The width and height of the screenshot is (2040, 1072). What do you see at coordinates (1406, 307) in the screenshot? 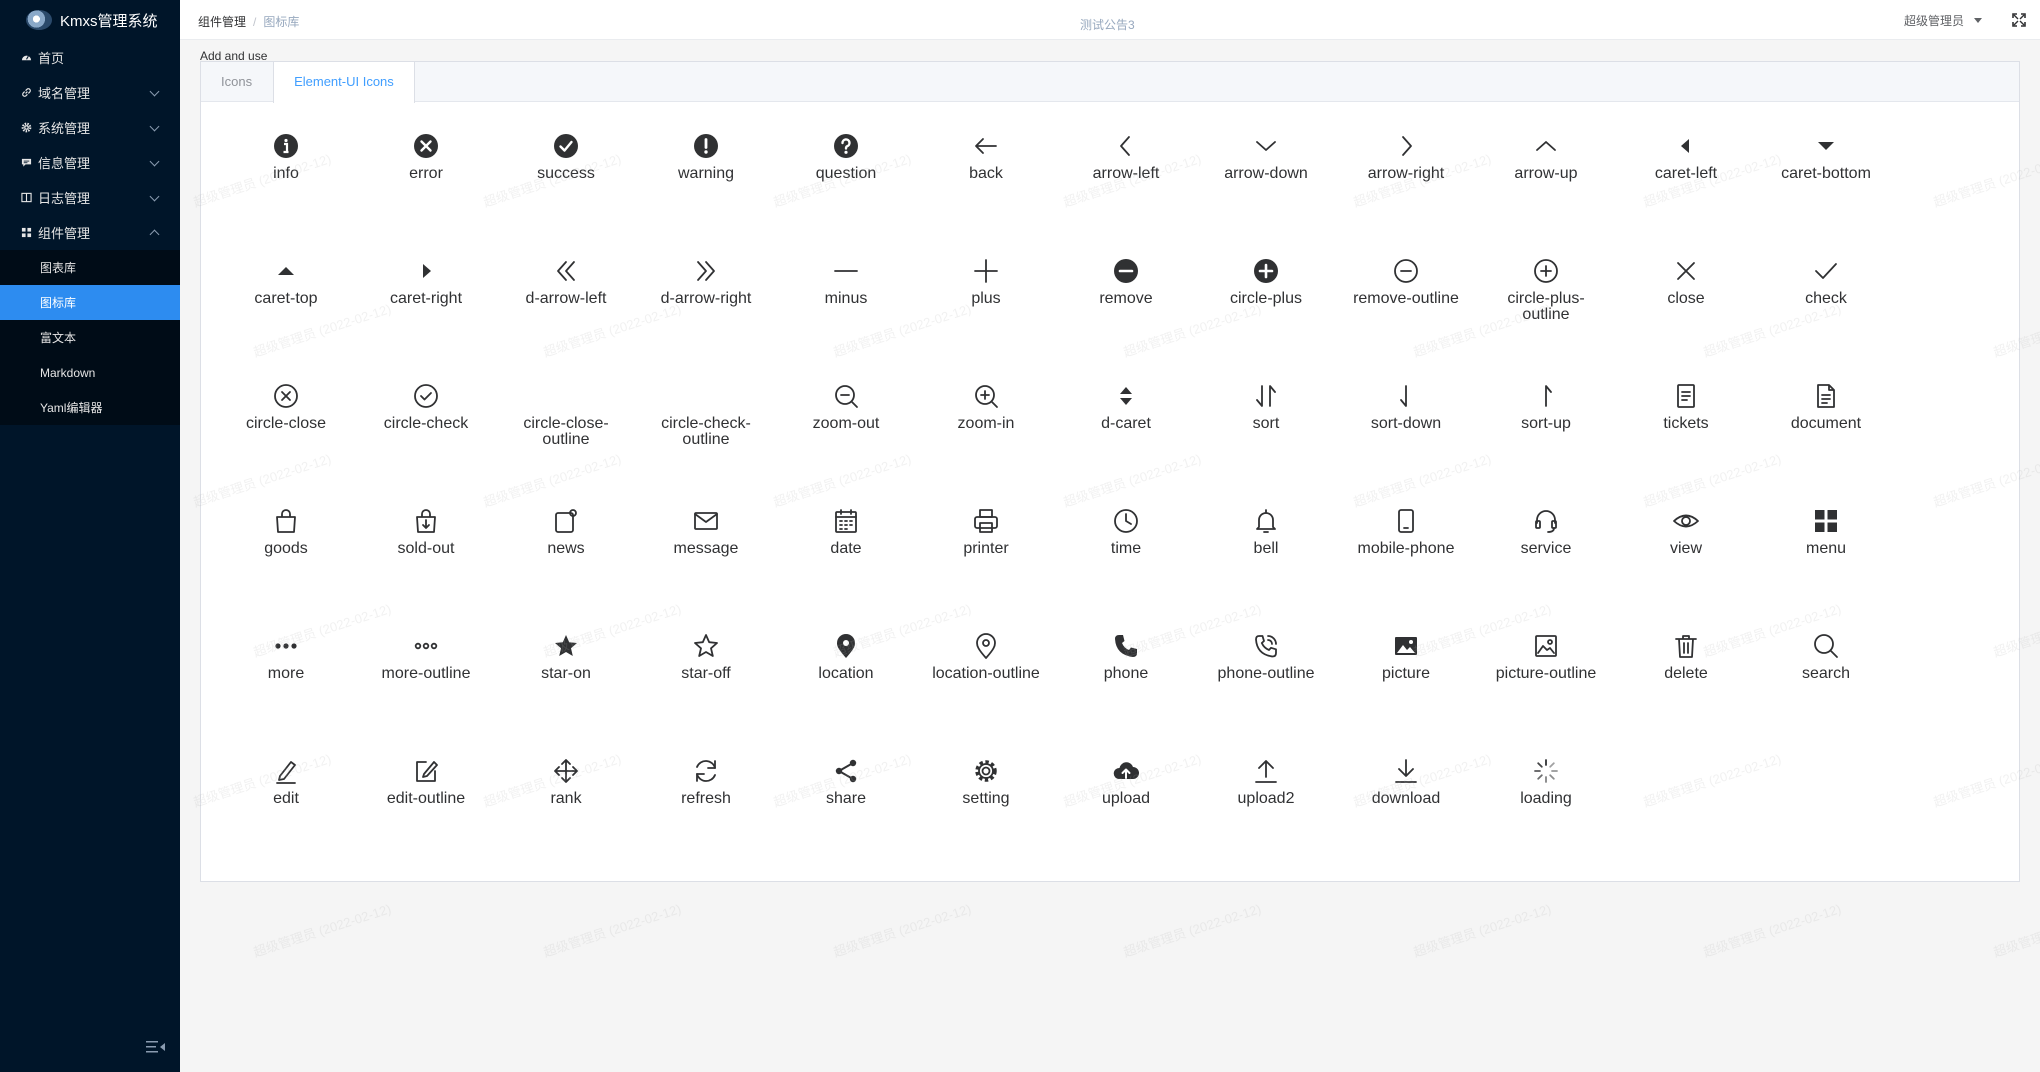
I see `icon-item-remove-outline: remove-outline` at bounding box center [1406, 307].